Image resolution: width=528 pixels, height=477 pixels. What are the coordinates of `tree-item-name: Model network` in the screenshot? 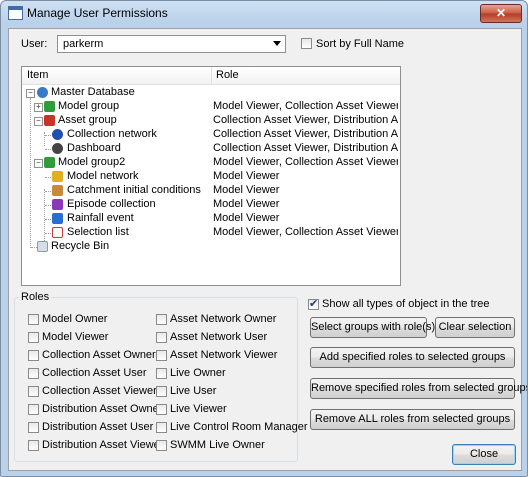 It's located at (103, 176).